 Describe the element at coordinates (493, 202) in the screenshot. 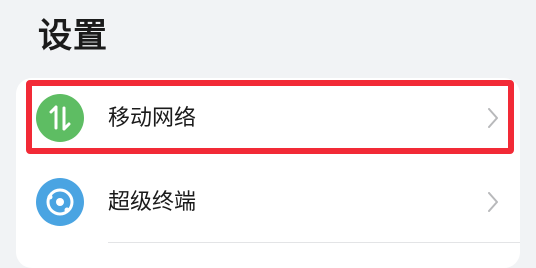

I see `chevron-right-icon` at that location.